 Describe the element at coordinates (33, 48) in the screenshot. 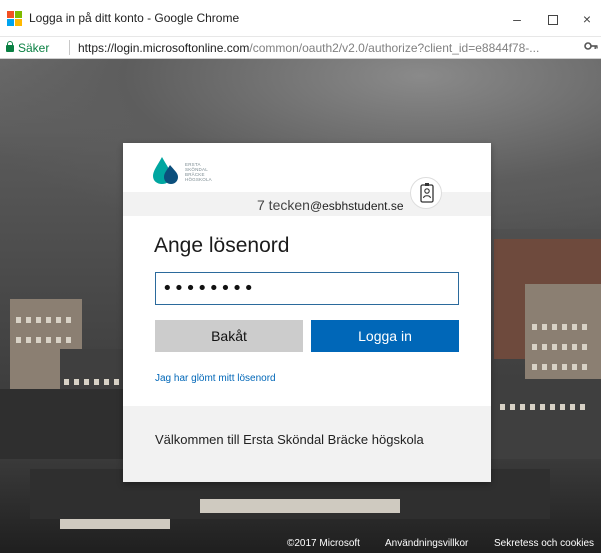

I see `secure-label: Säker` at that location.